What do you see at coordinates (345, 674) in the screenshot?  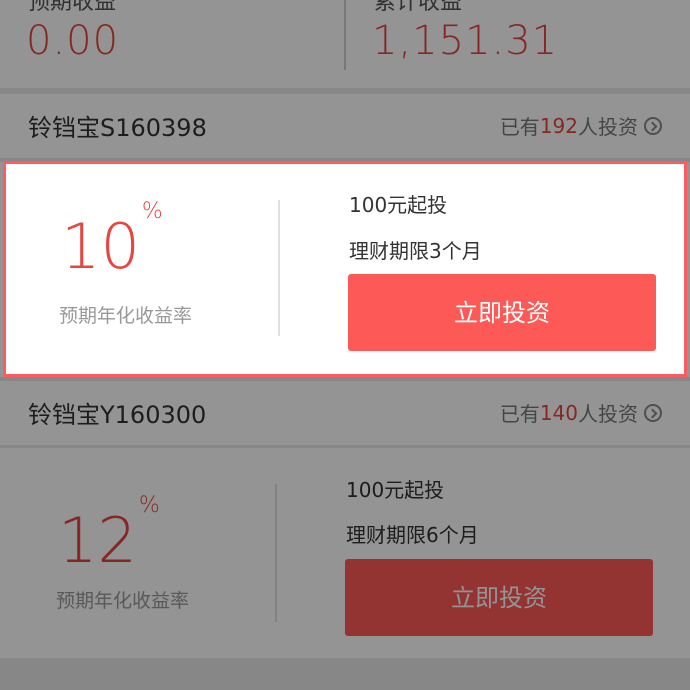 I see `section-divider` at bounding box center [345, 674].